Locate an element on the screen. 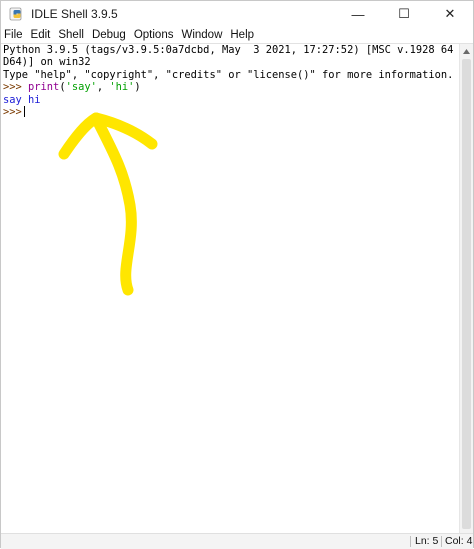 The width and height of the screenshot is (474, 549). builtin-print: print is located at coordinates (44, 87).